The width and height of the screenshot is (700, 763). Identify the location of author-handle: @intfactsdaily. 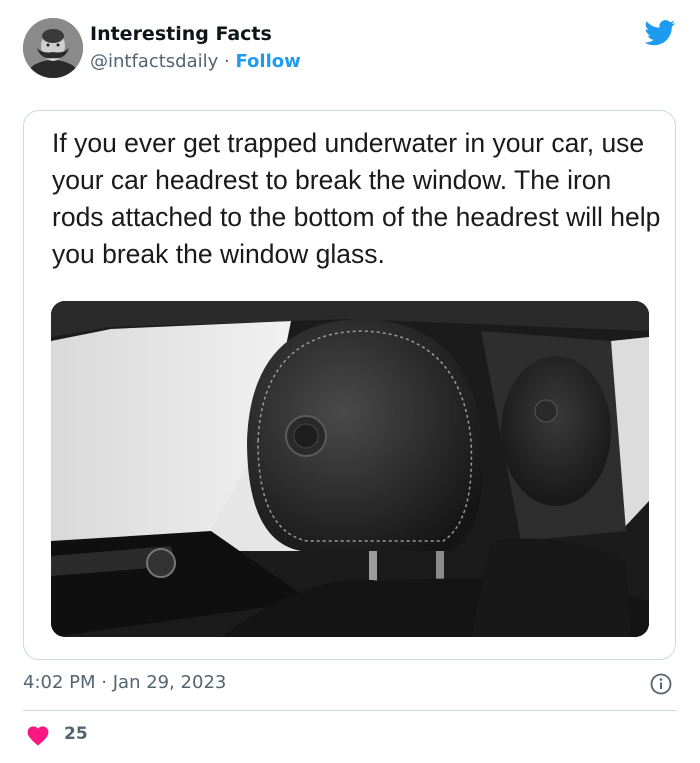
(154, 61).